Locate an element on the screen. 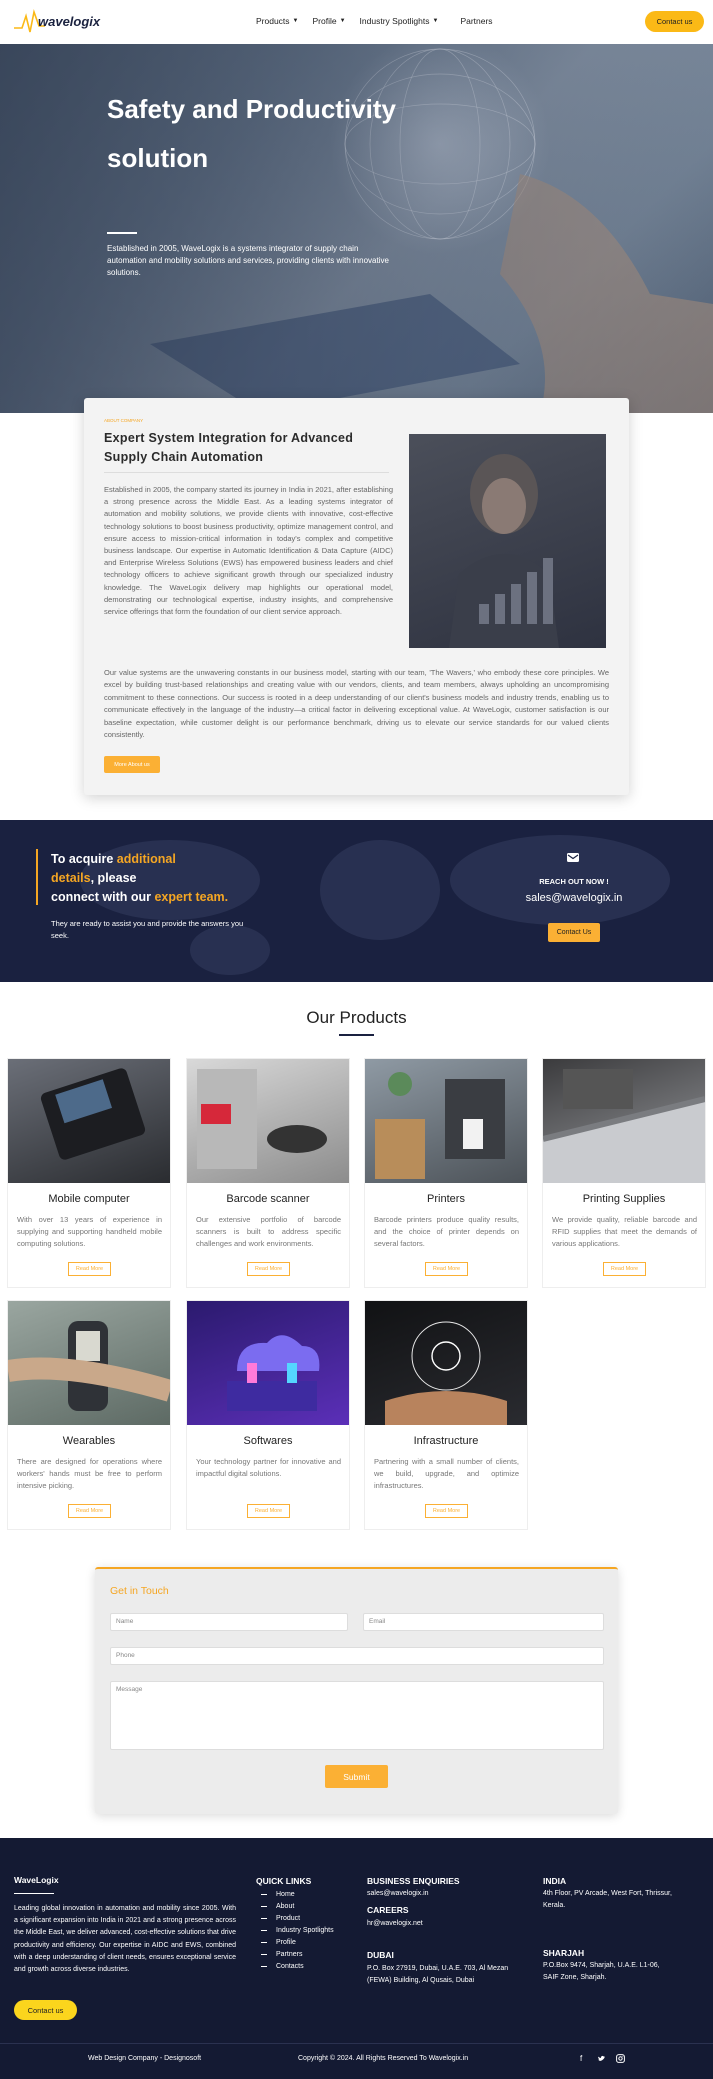  designer-credit-link: Web Design Company - Designosoft is located at coordinates (144, 2058).